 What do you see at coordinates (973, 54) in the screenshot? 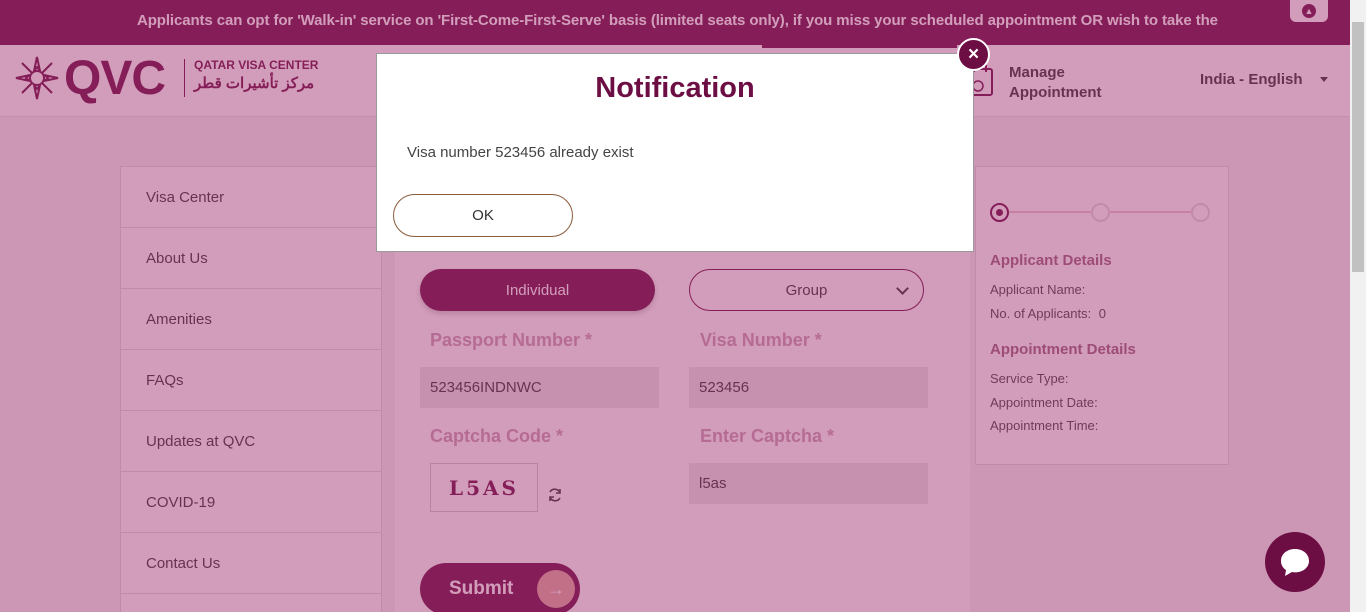
I see `close-icon: ×` at bounding box center [973, 54].